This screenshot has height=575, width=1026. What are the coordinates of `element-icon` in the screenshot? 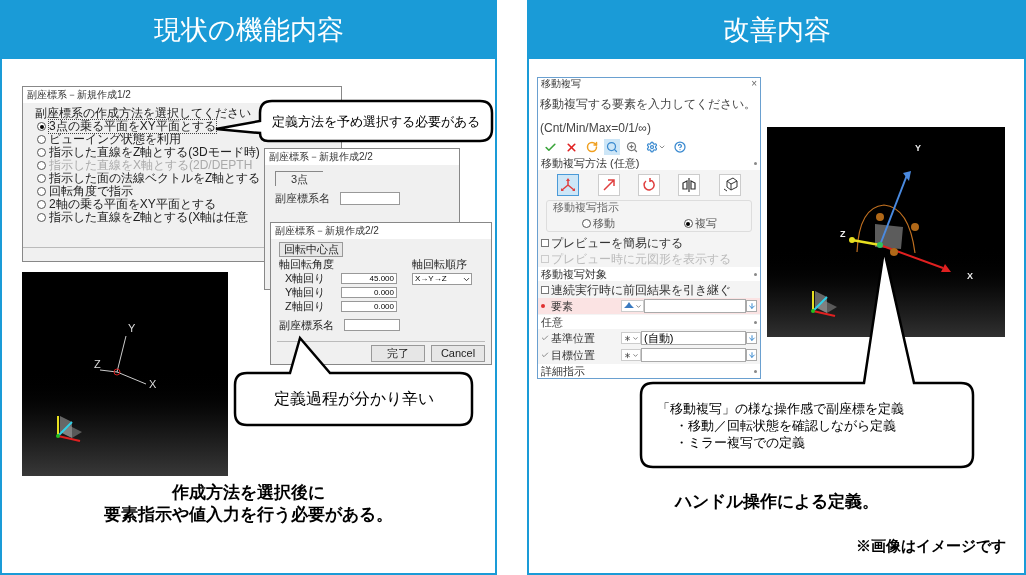 It's located at (629, 306).